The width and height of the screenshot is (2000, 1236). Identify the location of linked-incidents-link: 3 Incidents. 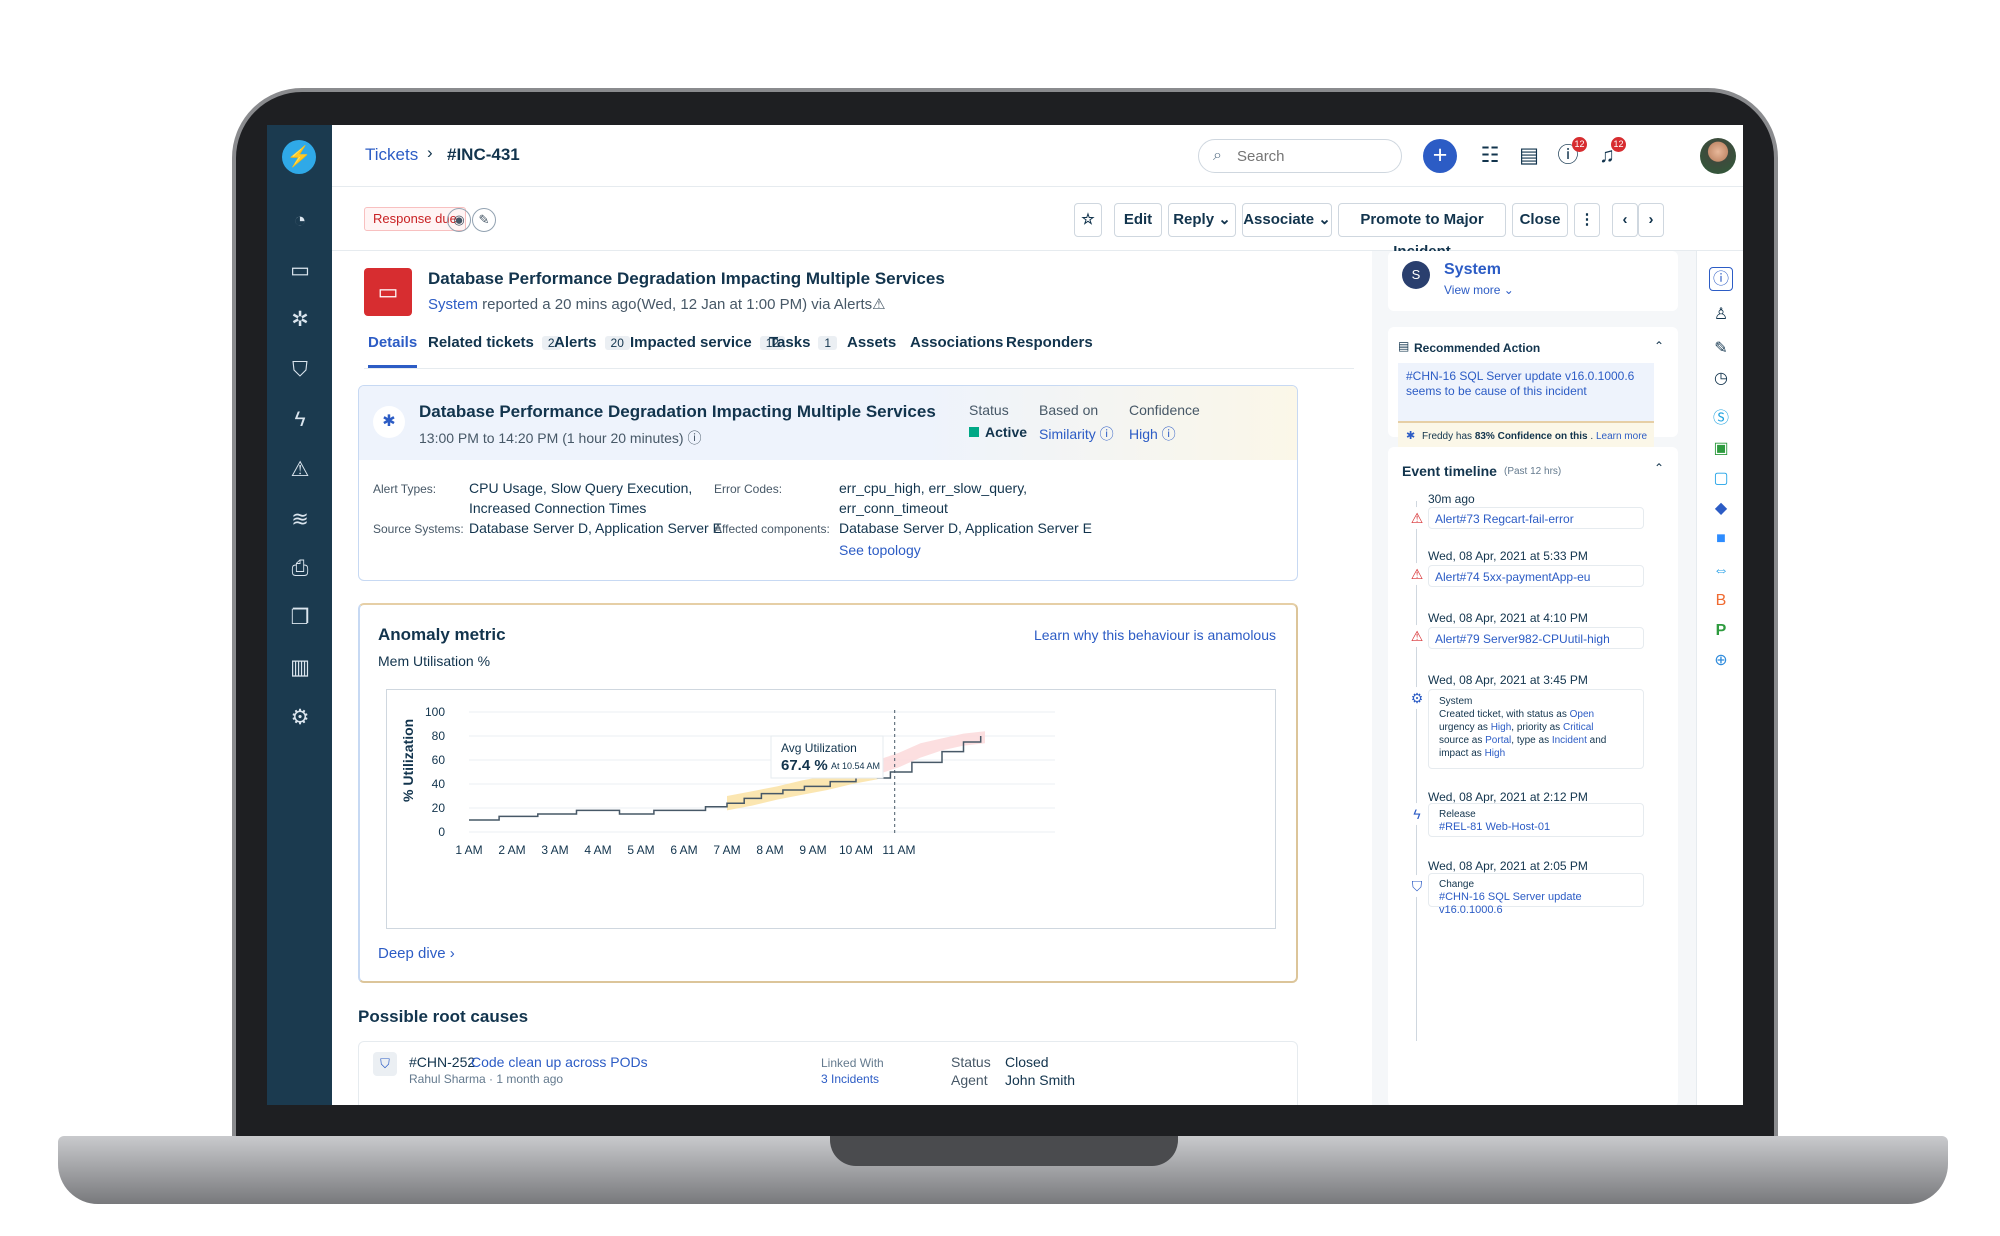
(850, 1079).